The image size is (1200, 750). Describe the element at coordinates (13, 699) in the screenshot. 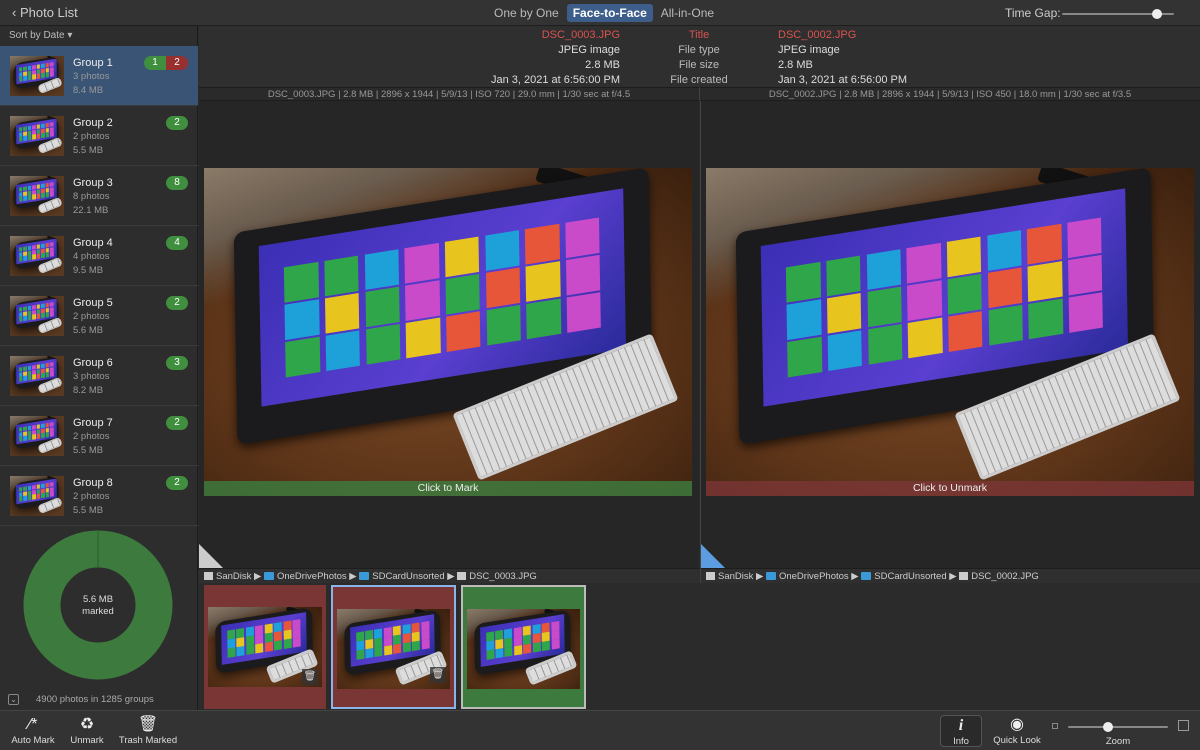

I see `collapse-chart-icon: ⌄` at that location.